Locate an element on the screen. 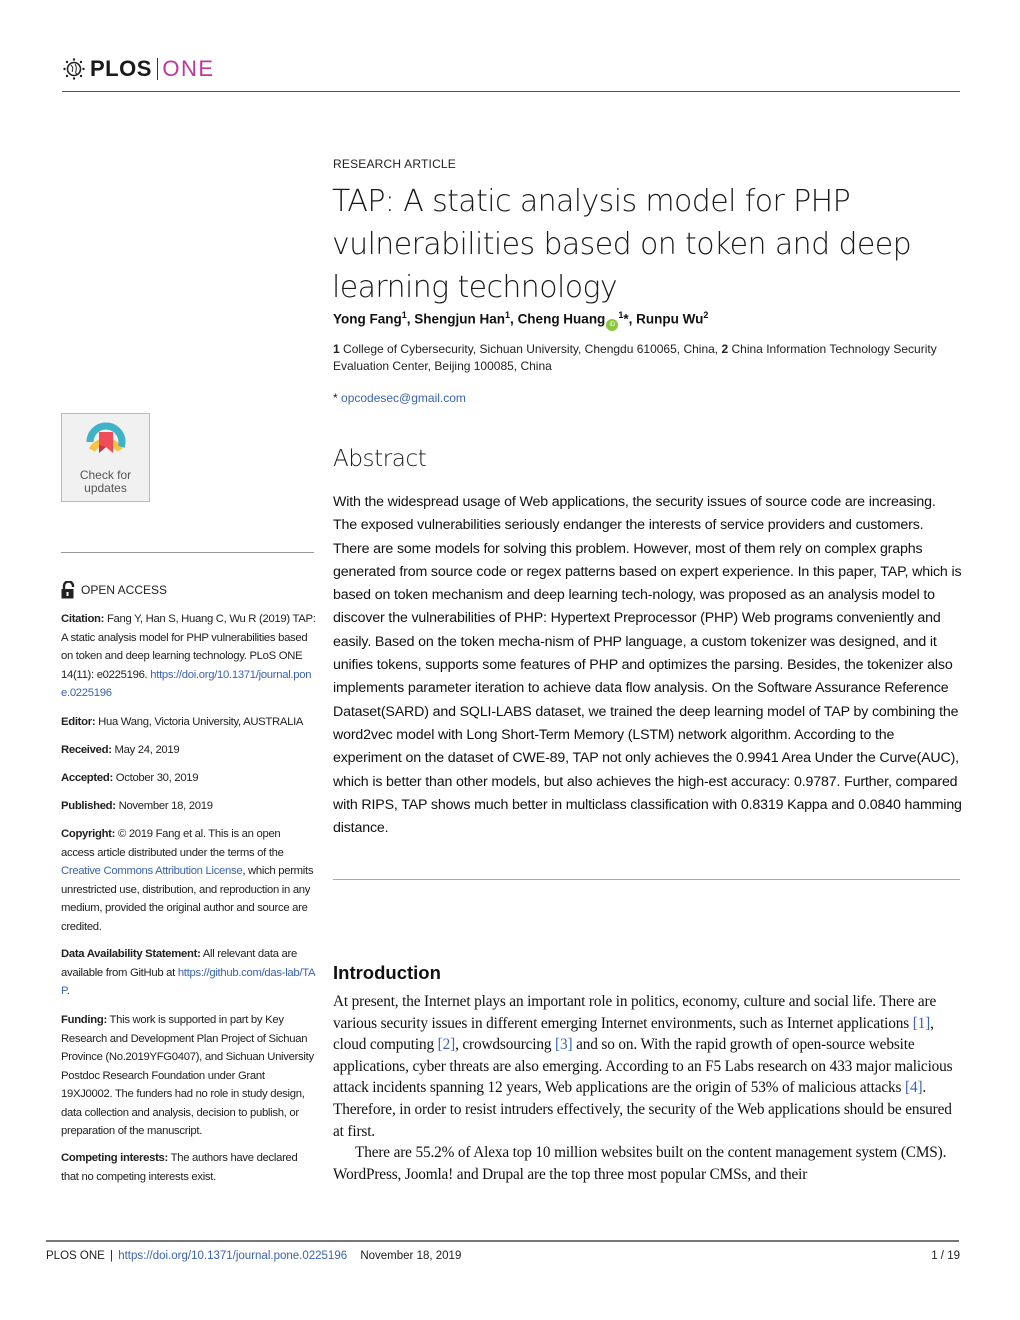  open-access-label: OPEN ACCESS is located at coordinates (114, 590).